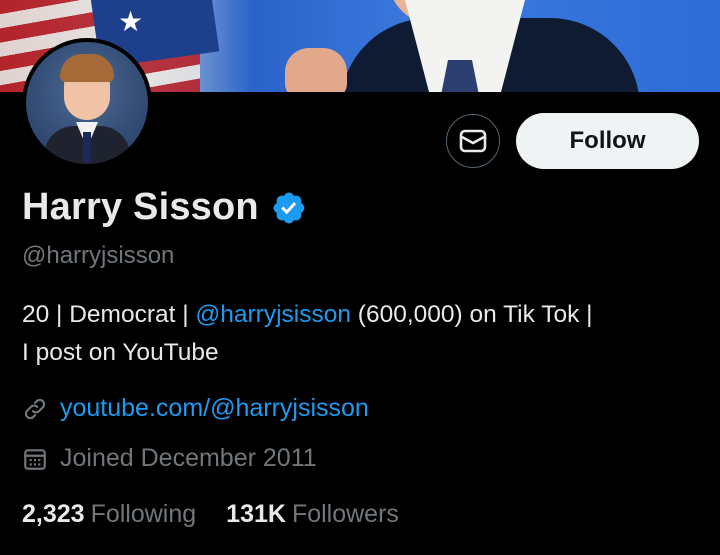 The image size is (720, 555). I want to click on link-icon, so click(35, 408).